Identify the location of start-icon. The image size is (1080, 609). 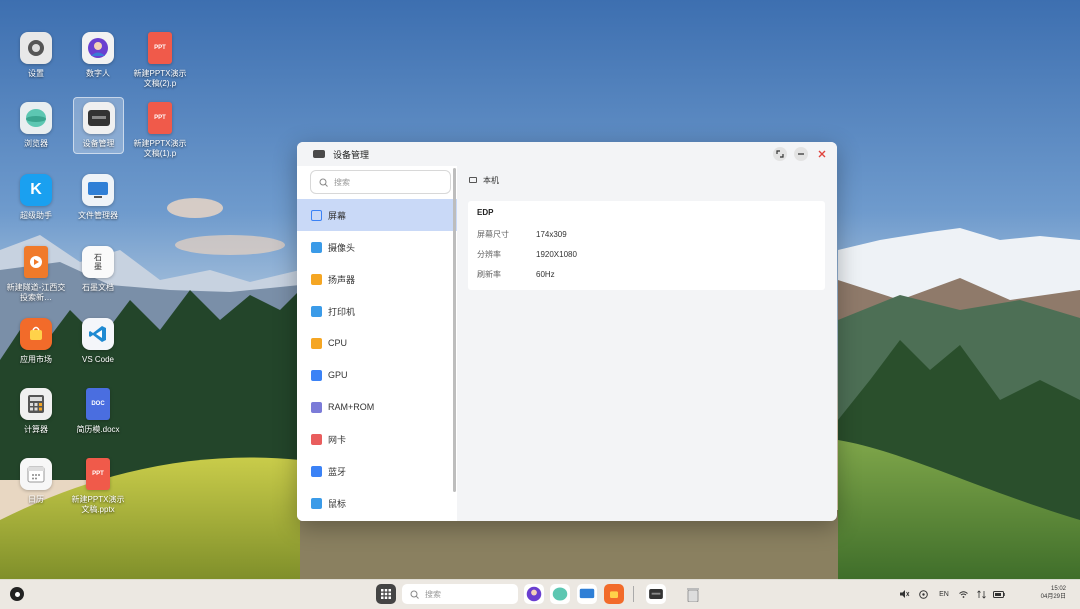
(17, 594).